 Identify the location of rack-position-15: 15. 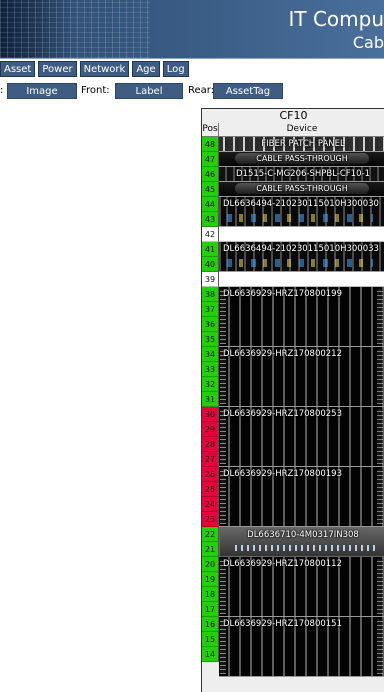
(210, 639).